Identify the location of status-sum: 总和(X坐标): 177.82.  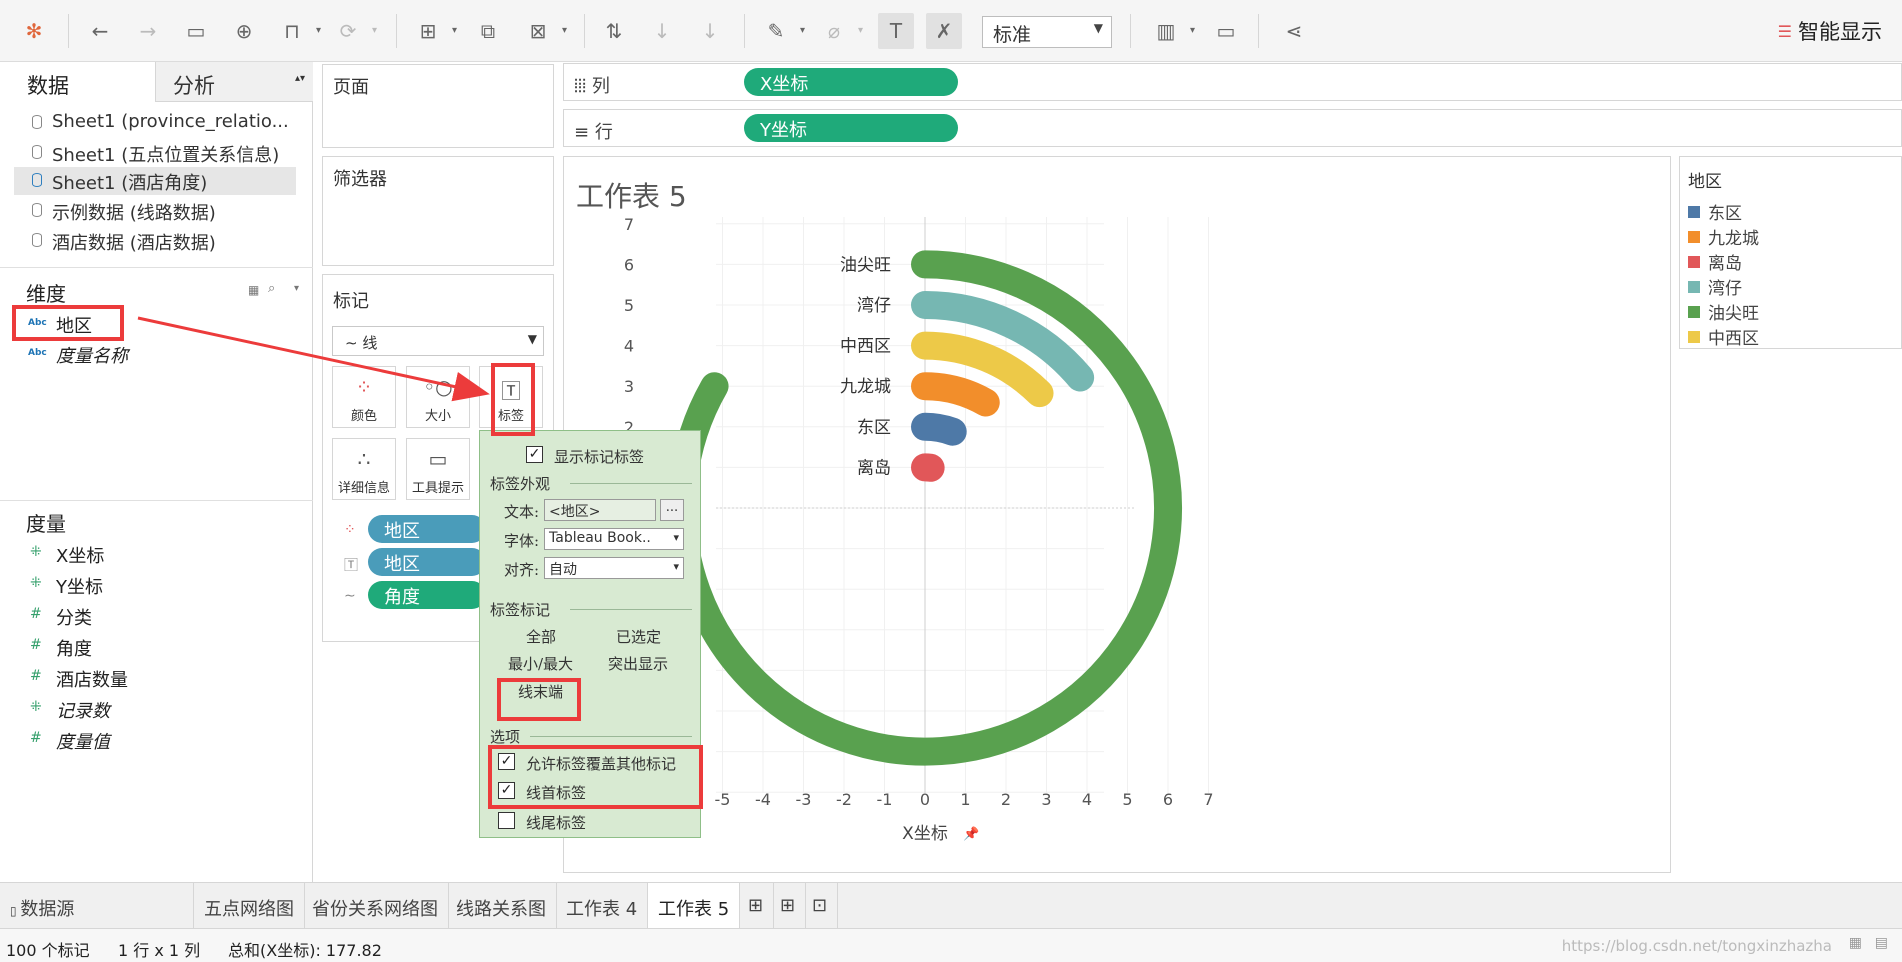
(305, 950).